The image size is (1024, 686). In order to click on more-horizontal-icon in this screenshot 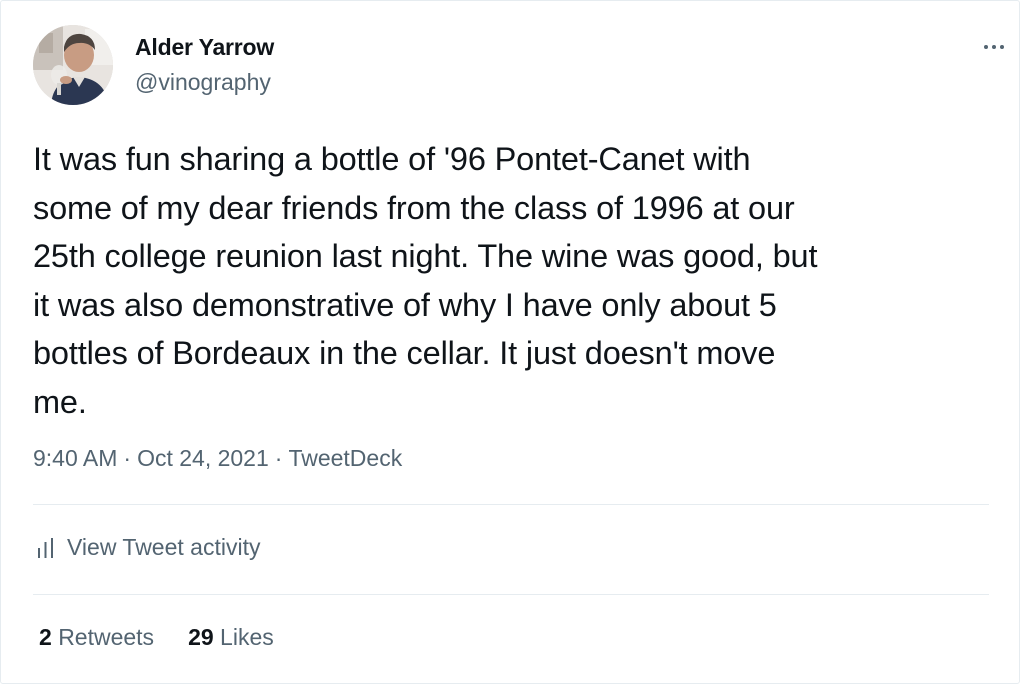, I will do `click(986, 47)`.